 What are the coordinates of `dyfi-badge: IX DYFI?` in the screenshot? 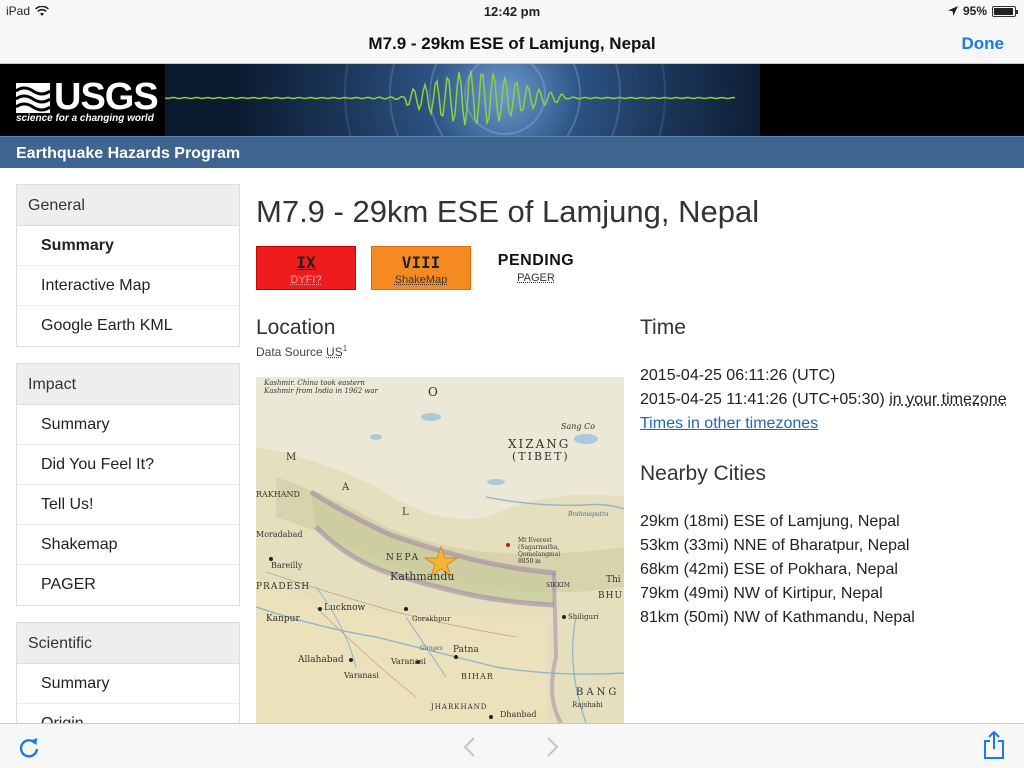 It's located at (306, 268).